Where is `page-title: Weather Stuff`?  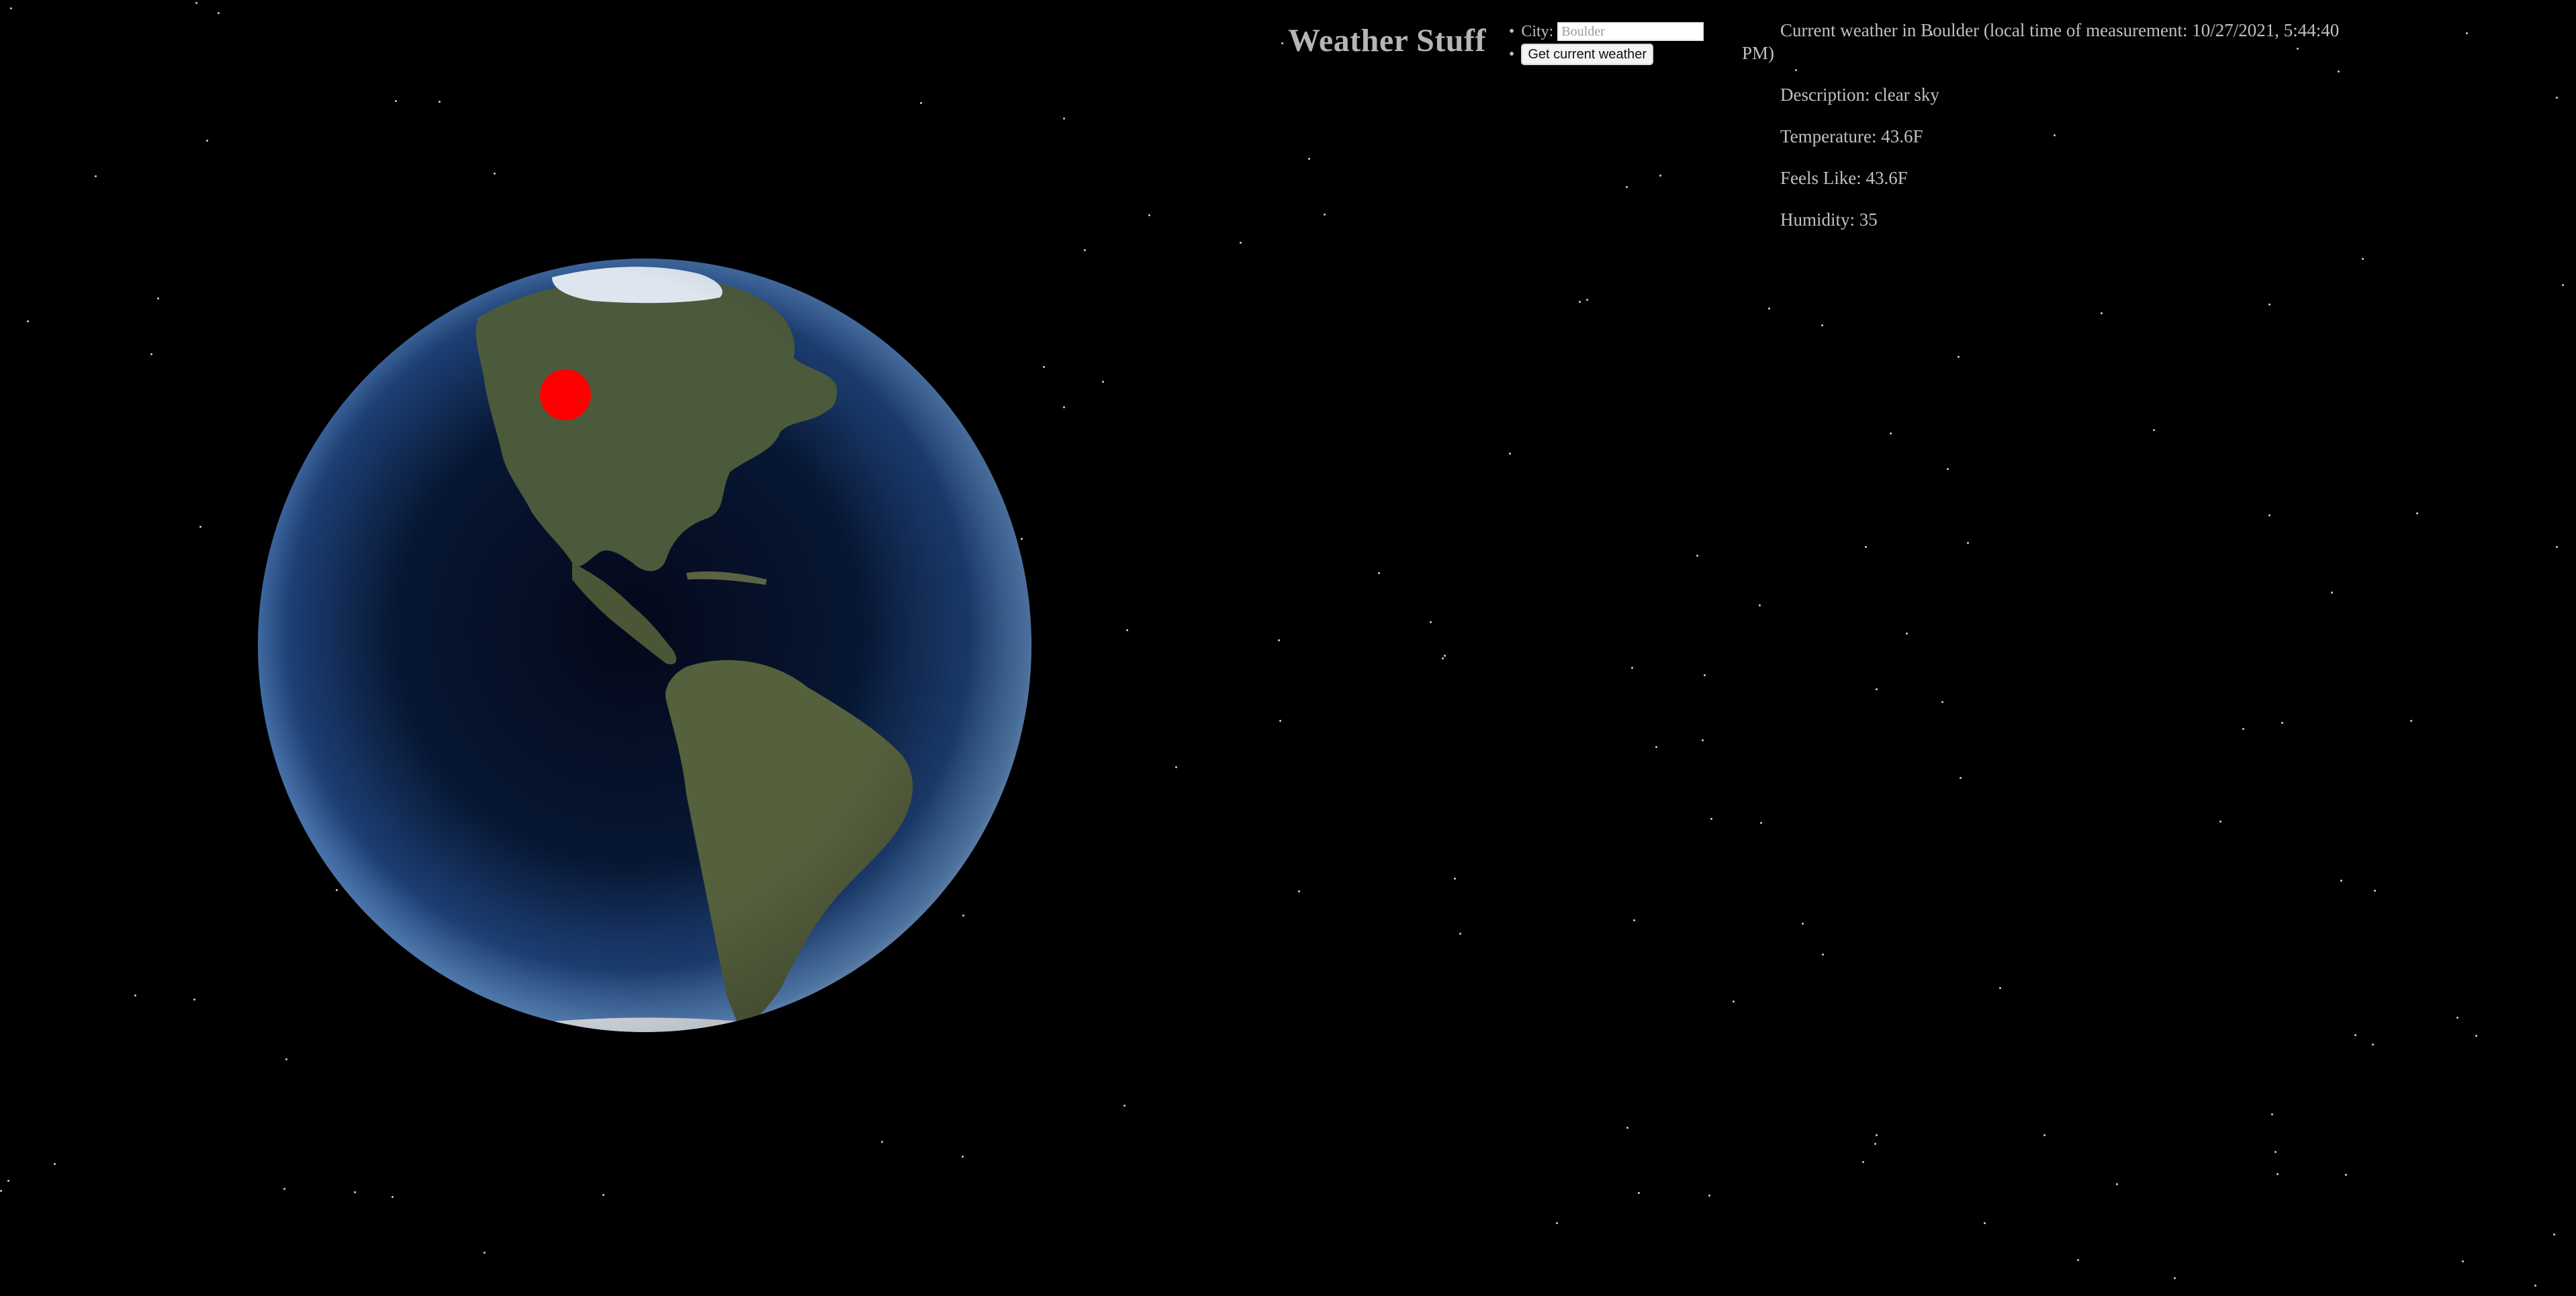 page-title: Weather Stuff is located at coordinates (1387, 40).